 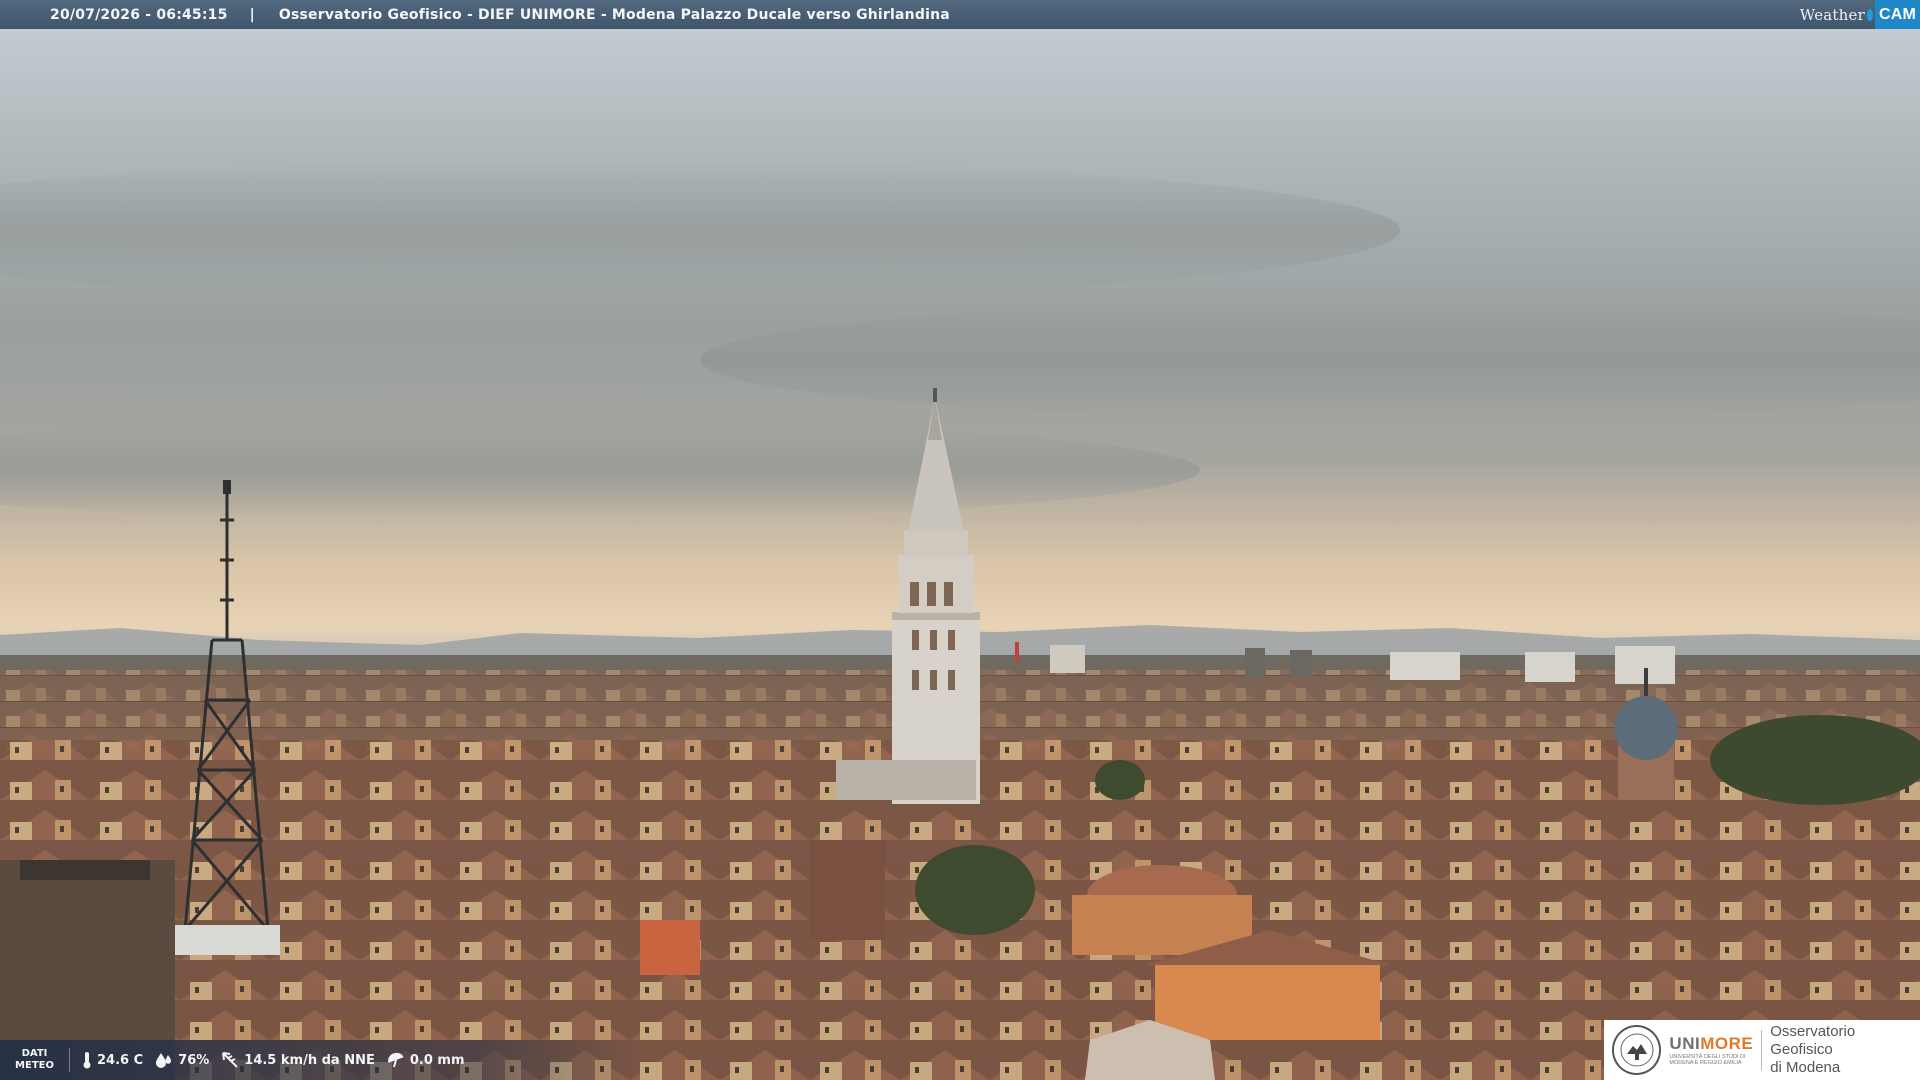 I want to click on humidity-value: 76%, so click(x=194, y=1060).